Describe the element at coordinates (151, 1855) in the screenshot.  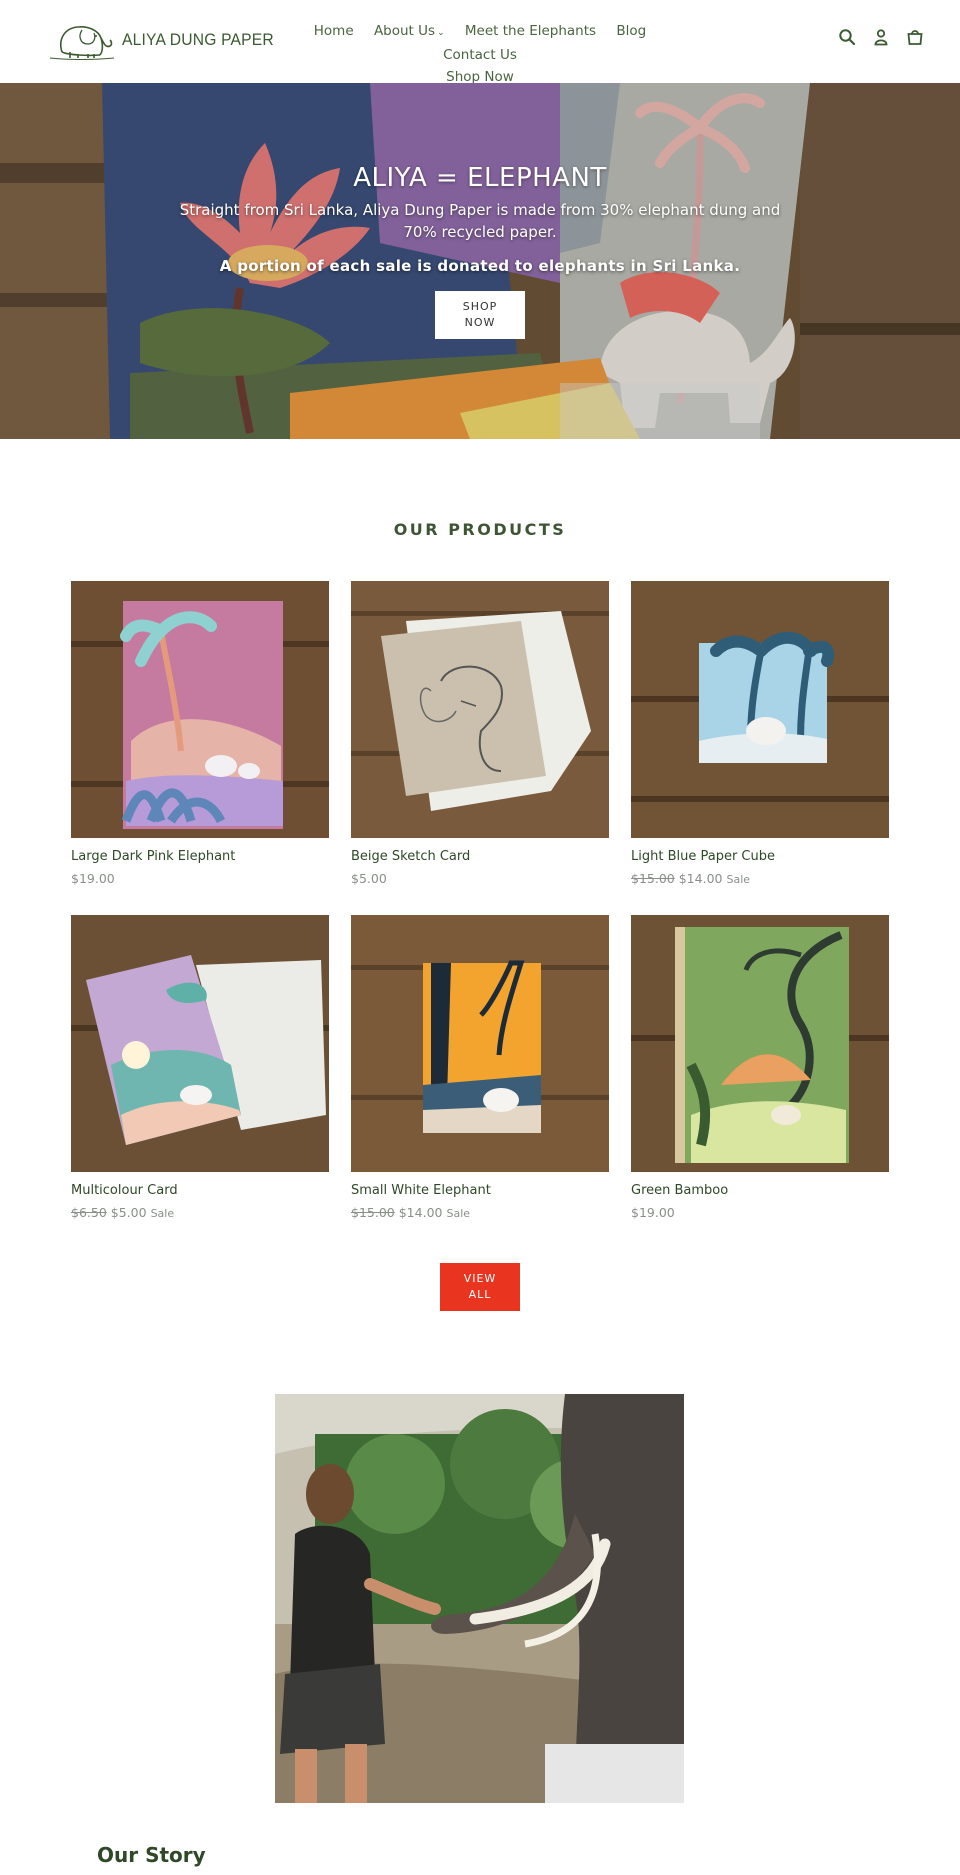
I see `story-title: Our Story` at that location.